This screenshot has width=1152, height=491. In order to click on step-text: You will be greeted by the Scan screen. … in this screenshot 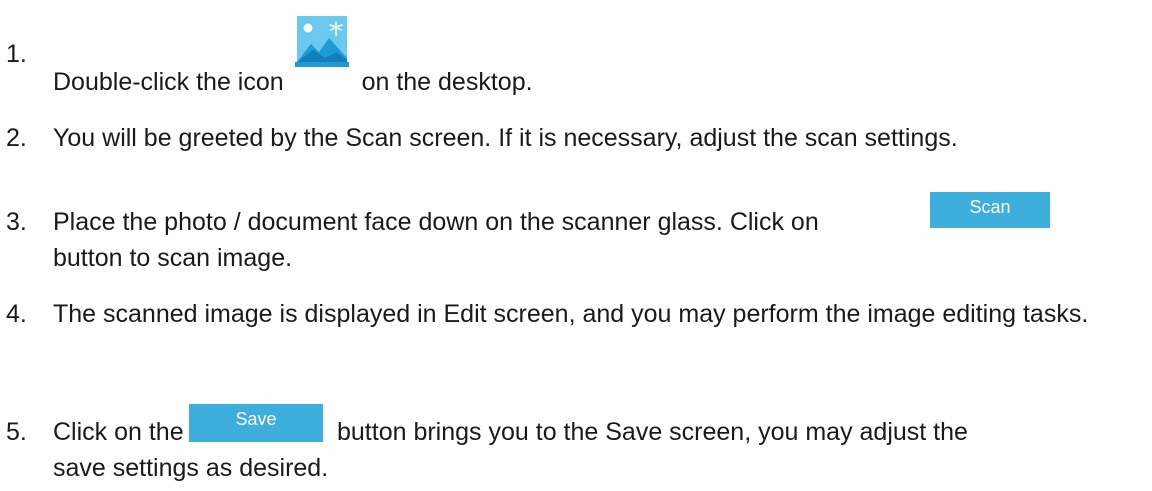, I will do `click(505, 138)`.